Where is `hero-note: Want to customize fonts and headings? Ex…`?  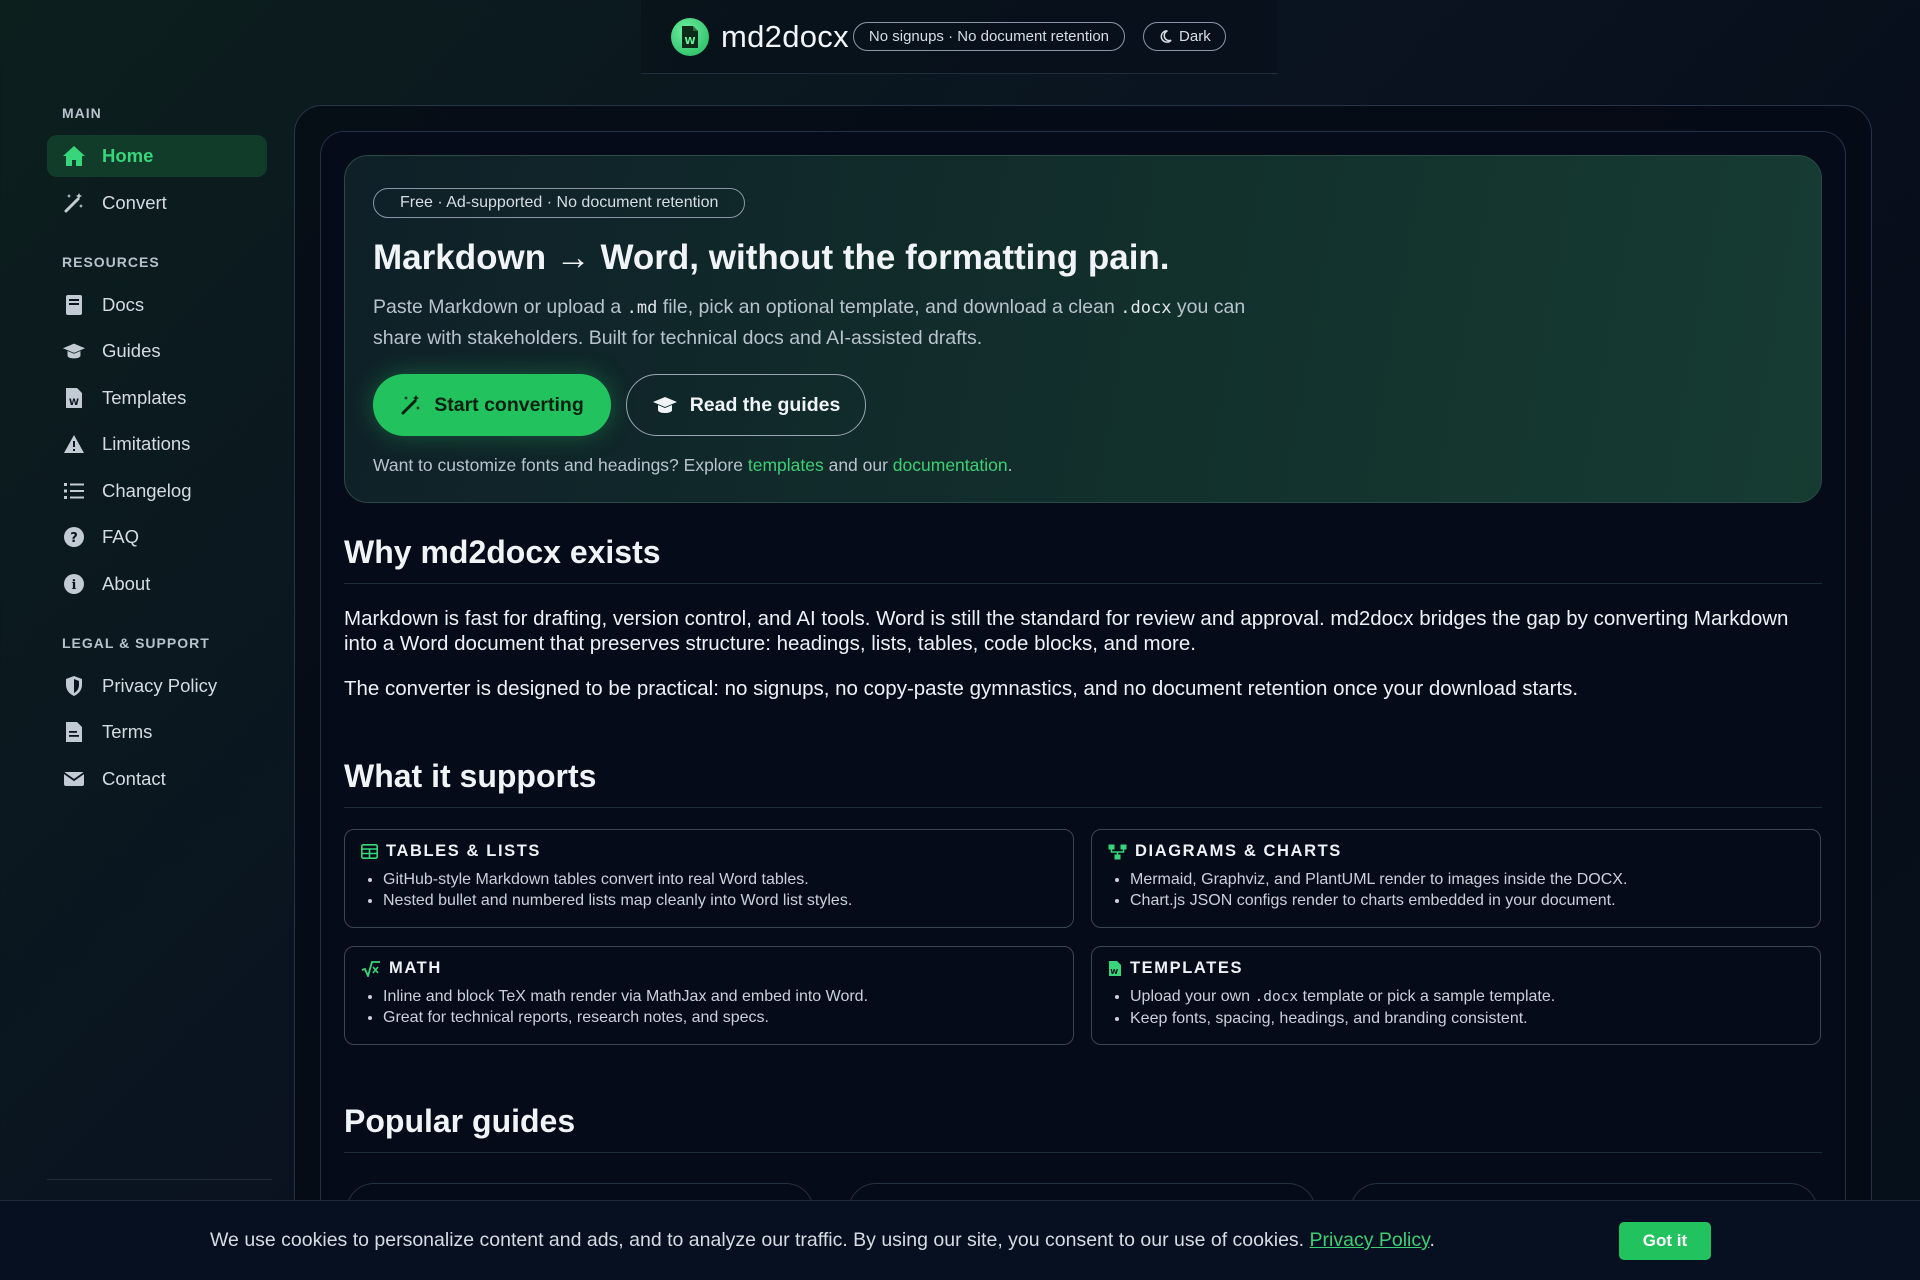
hero-note: Want to customize fonts and headings? Ex… is located at coordinates (693, 465).